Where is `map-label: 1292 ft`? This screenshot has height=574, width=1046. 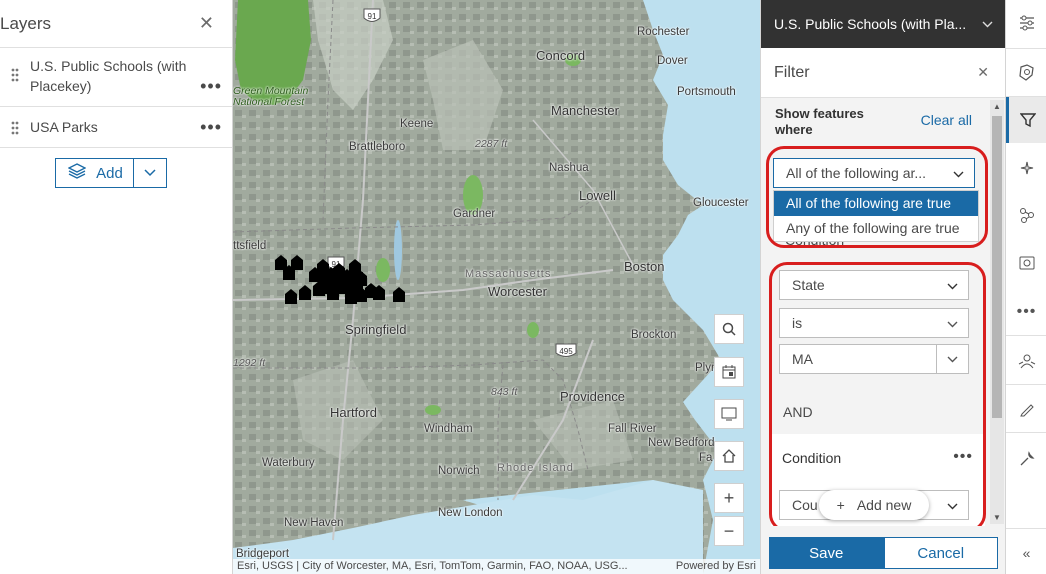
map-label: 1292 ft is located at coordinates (249, 363).